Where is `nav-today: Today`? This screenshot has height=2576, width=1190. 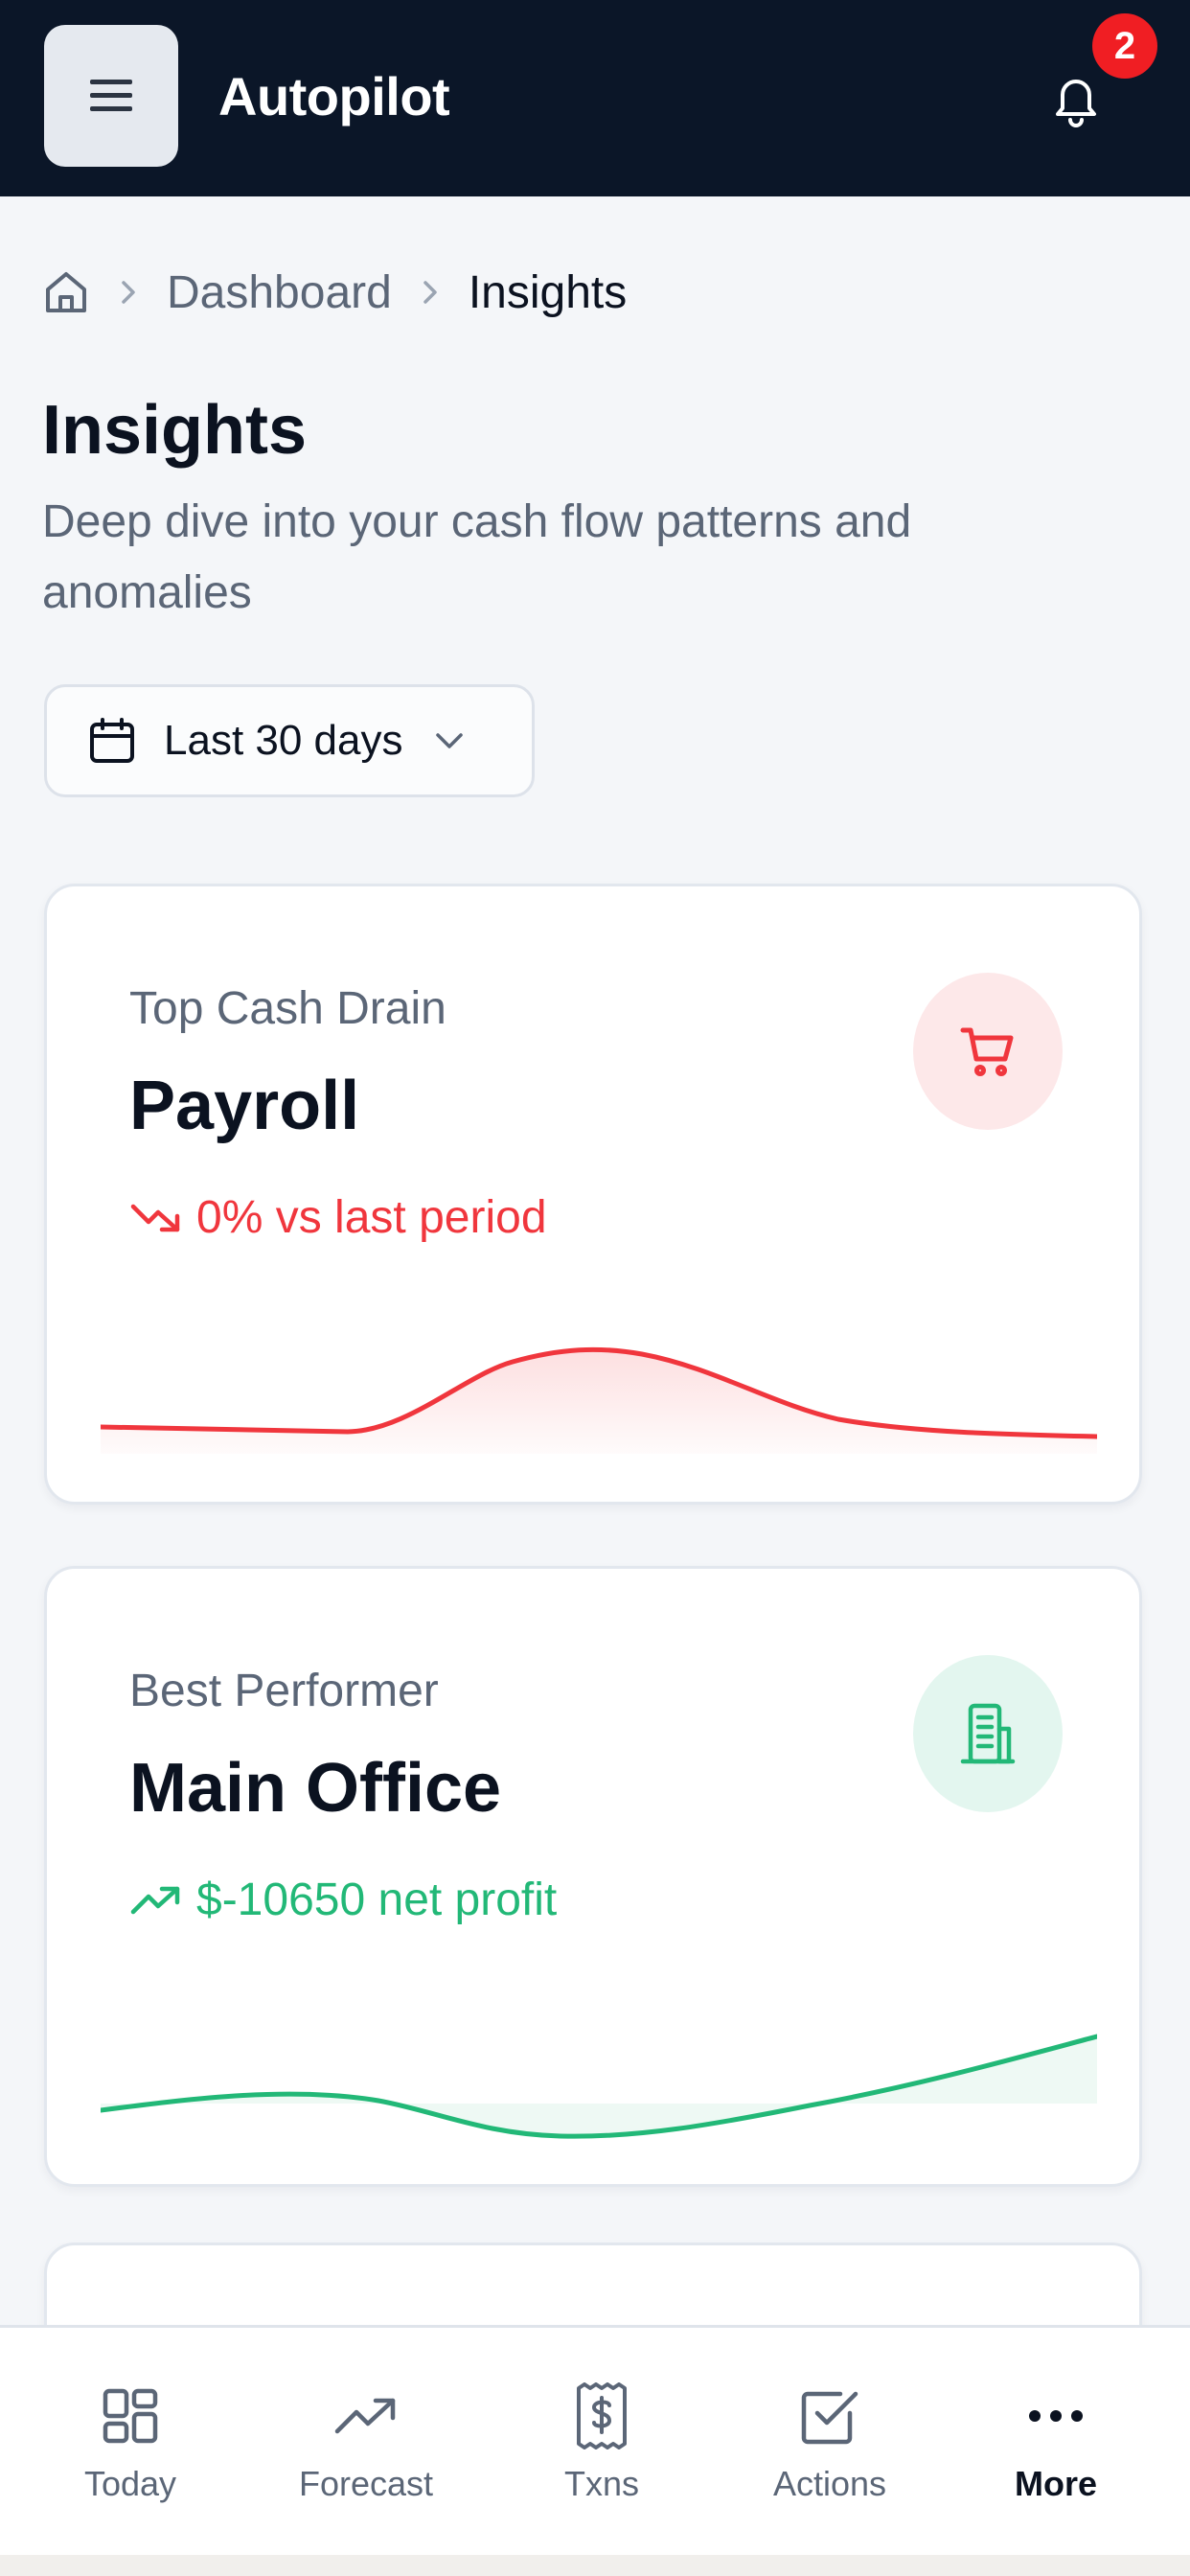 nav-today: Today is located at coordinates (130, 2458).